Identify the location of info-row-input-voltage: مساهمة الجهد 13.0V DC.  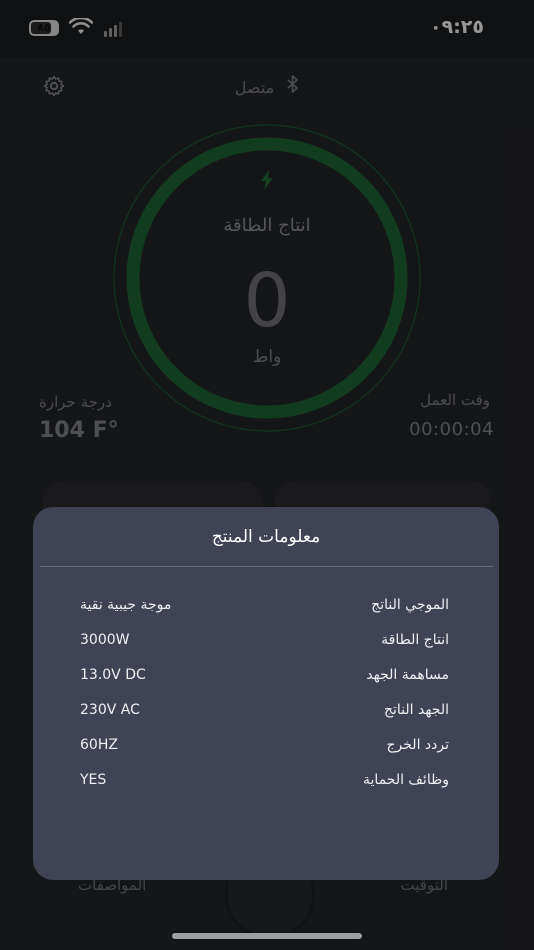
(266, 674).